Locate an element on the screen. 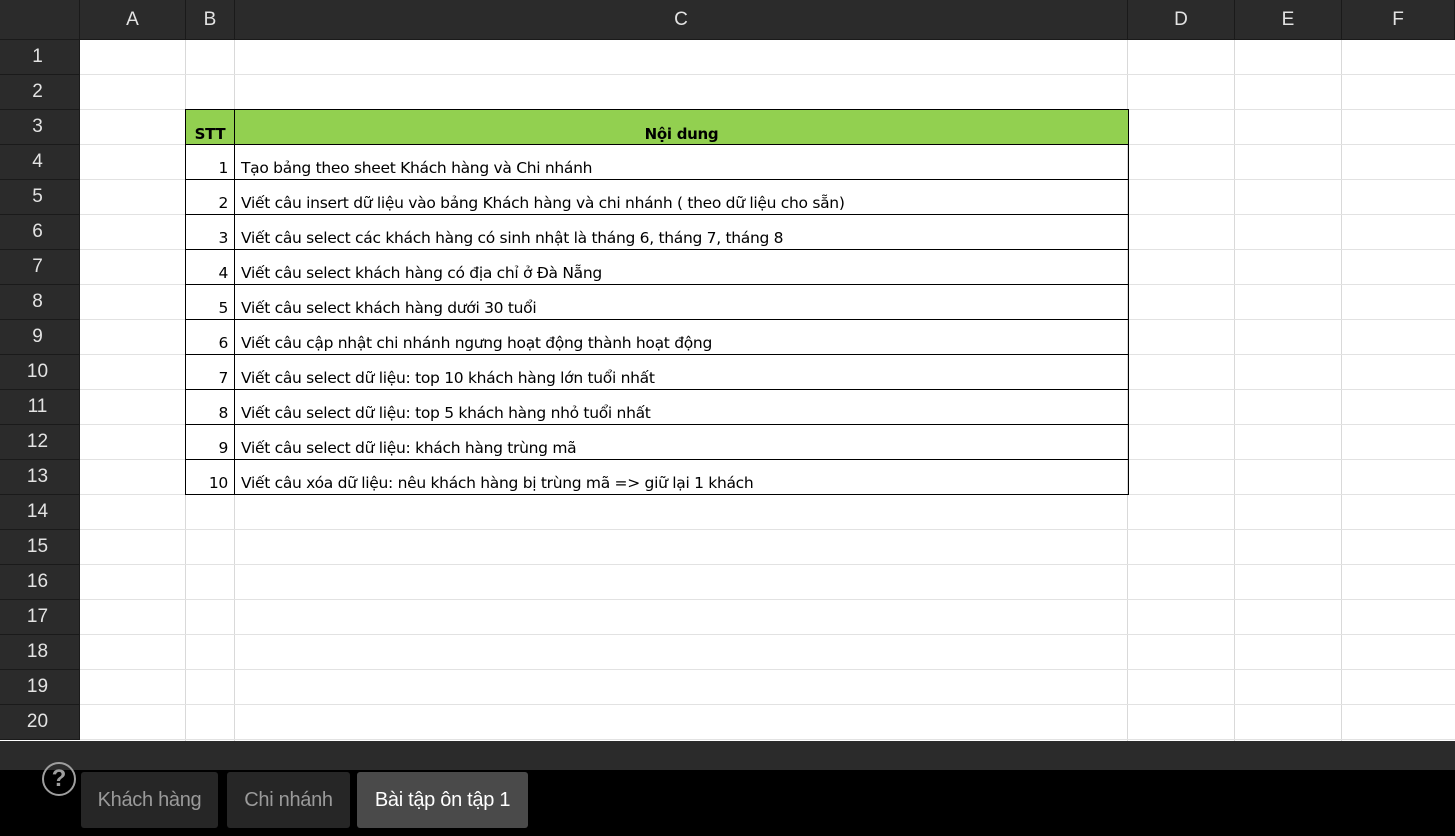 The height and width of the screenshot is (836, 1455). row-header-11: 11 is located at coordinates (40, 407).